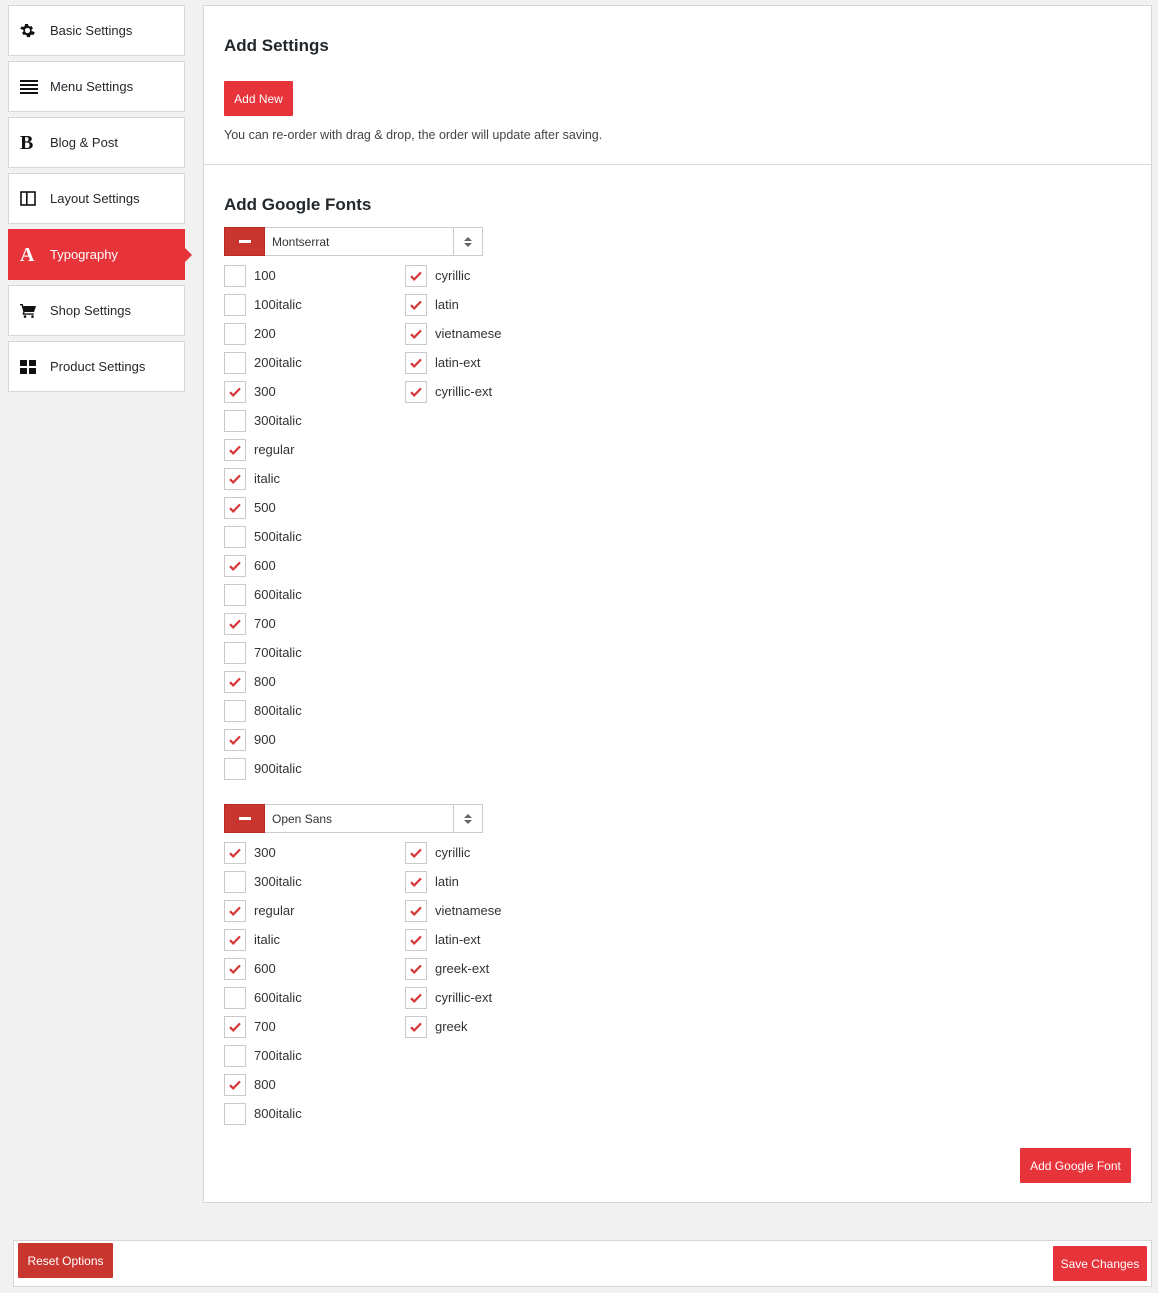 The width and height of the screenshot is (1158, 1293). I want to click on font-family-select: Montserrat, so click(374, 241).